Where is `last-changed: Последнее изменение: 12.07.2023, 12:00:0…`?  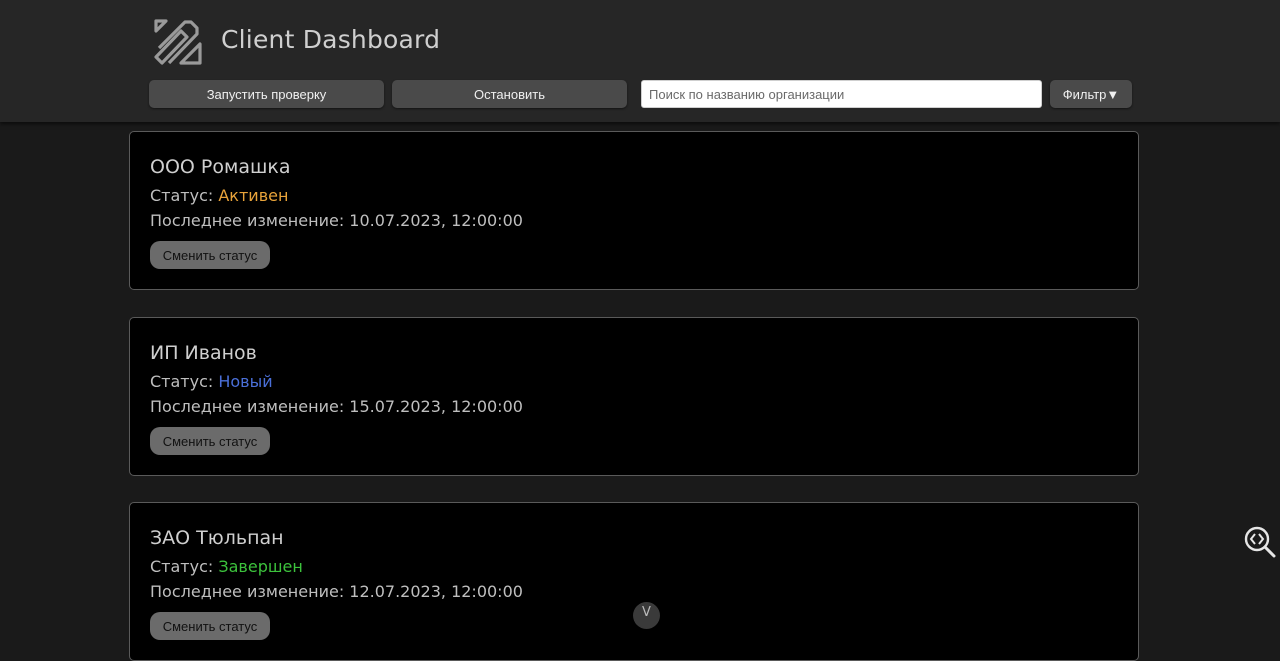 last-changed: Последнее изменение: 12.07.2023, 12:00:0… is located at coordinates (336, 591).